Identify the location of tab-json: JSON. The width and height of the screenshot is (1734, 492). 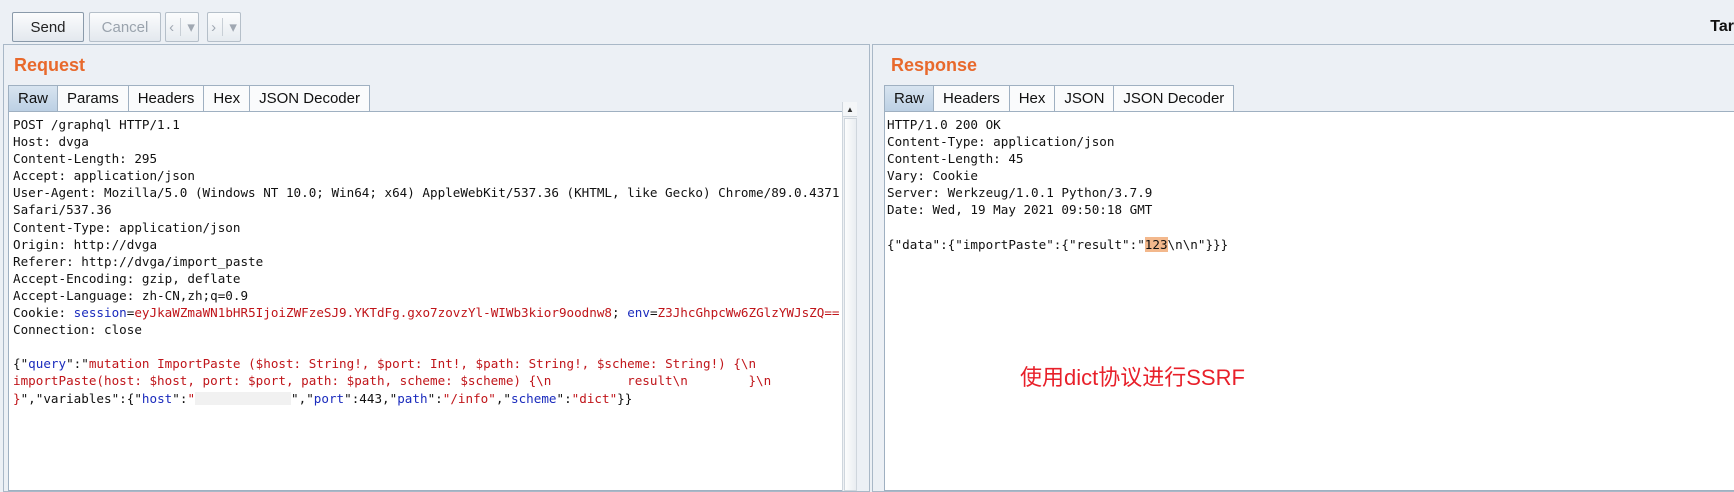
(1084, 98).